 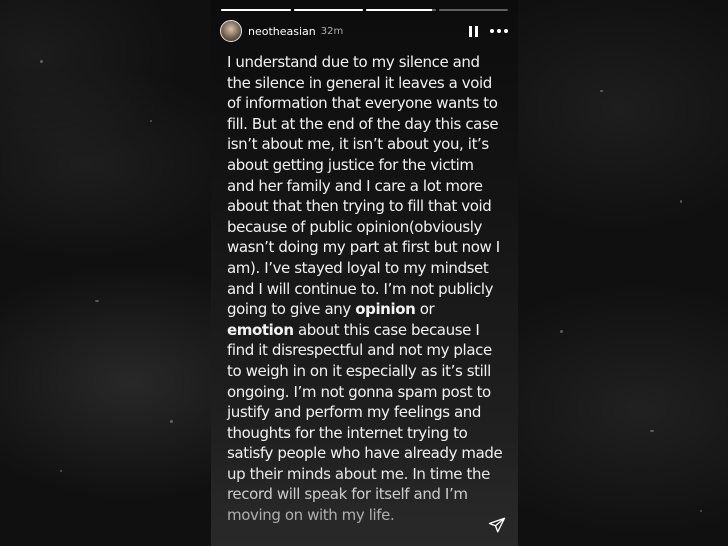 What do you see at coordinates (473, 31) in the screenshot?
I see `pause-icon` at bounding box center [473, 31].